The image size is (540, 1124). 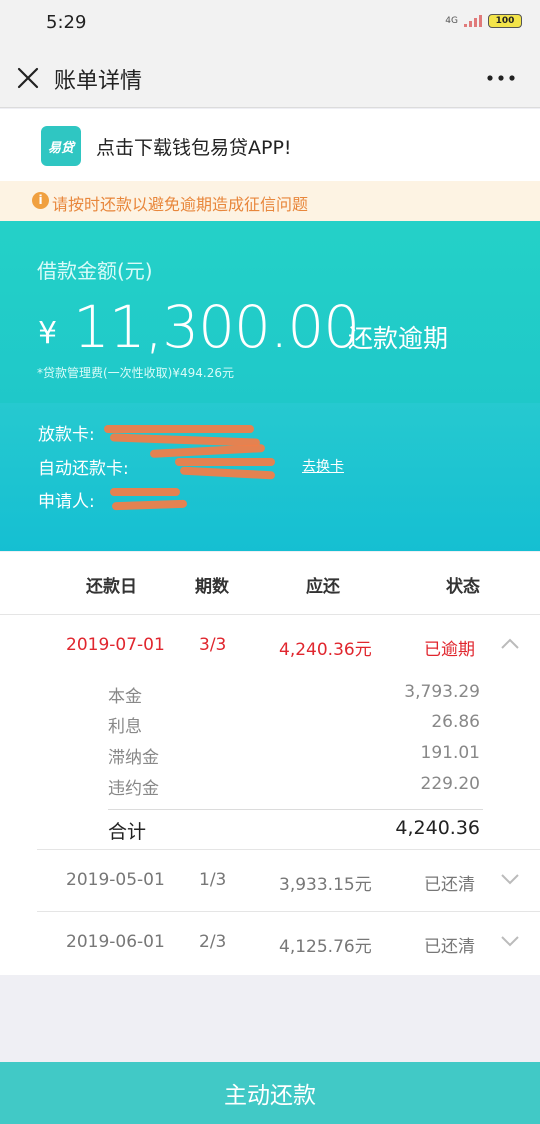 What do you see at coordinates (270, 646) in the screenshot?
I see `table-row: 2019-07-01 3/3 4,240.36元 已逾期` at bounding box center [270, 646].